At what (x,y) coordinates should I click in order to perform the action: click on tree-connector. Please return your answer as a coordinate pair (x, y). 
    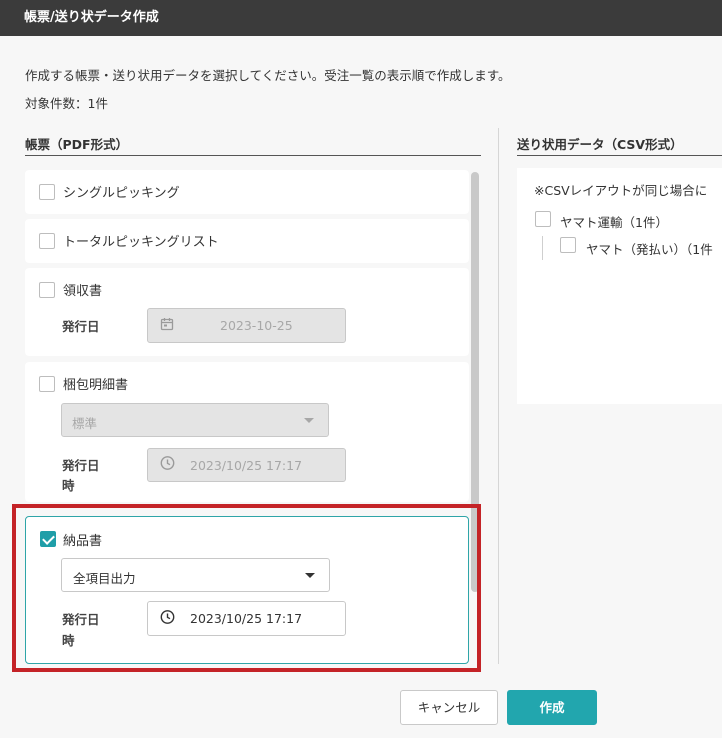
    Looking at the image, I should click on (542, 248).